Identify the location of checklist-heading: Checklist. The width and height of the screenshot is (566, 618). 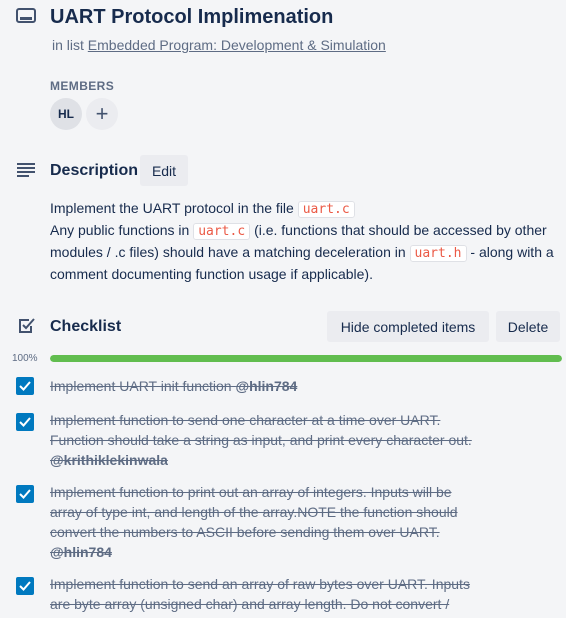
(86, 326).